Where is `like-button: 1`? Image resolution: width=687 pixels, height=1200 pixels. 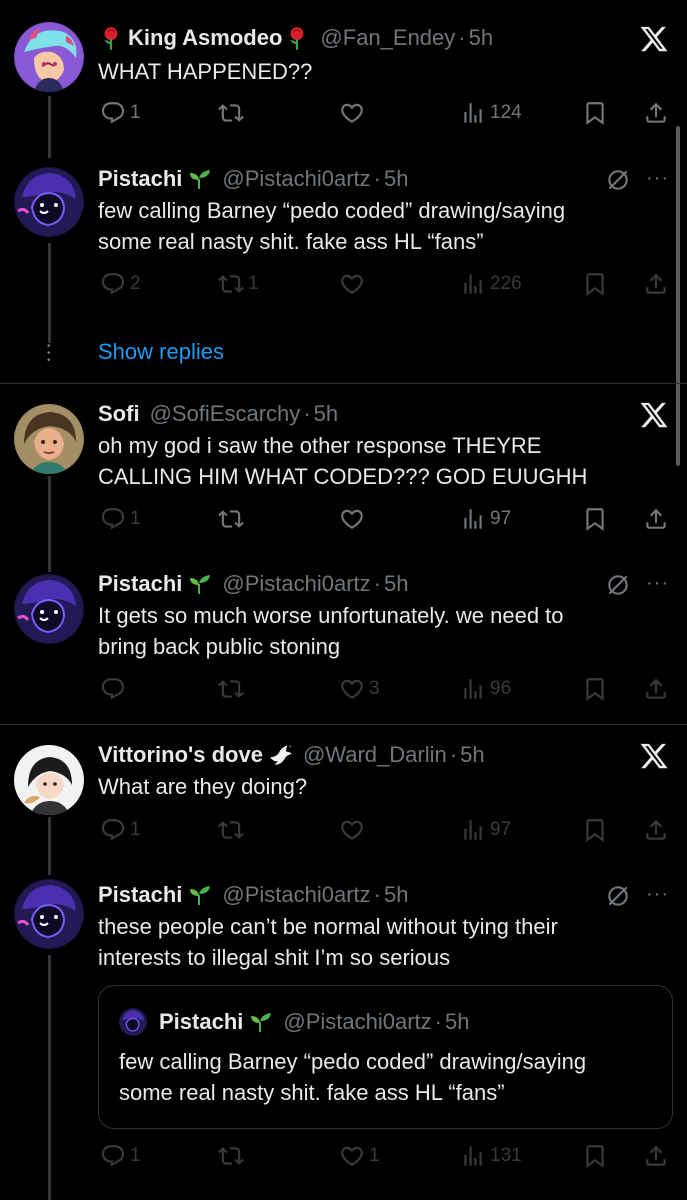
like-button: 1 is located at coordinates (359, 1156).